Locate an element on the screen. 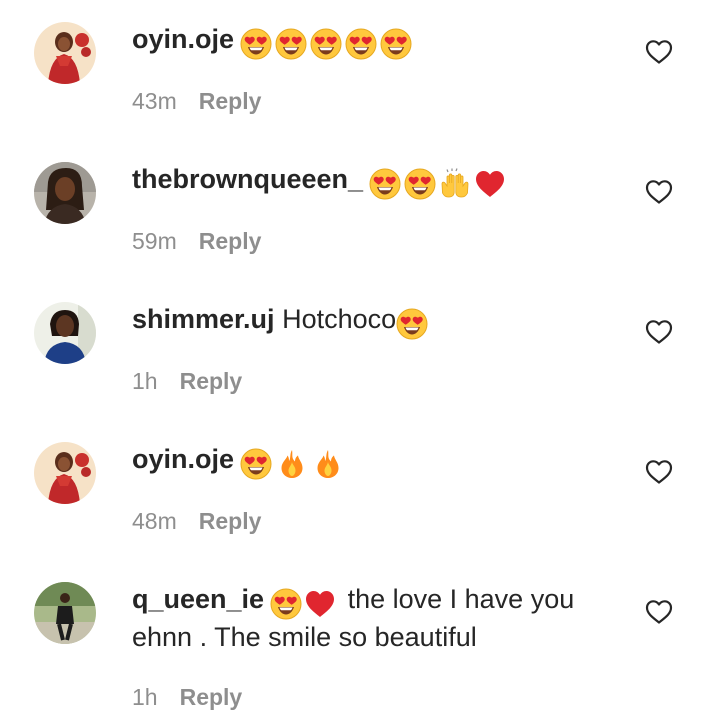 The height and width of the screenshot is (712, 720). comment-username: q_ueen_ie is located at coordinates (198, 599).